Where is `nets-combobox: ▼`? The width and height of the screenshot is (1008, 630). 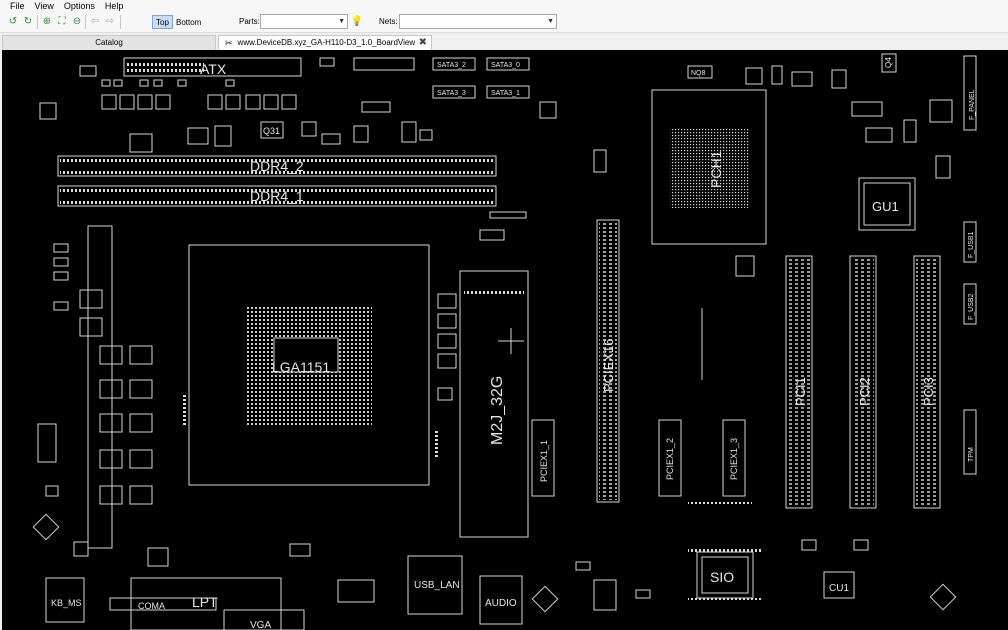
nets-combobox: ▼ is located at coordinates (478, 21).